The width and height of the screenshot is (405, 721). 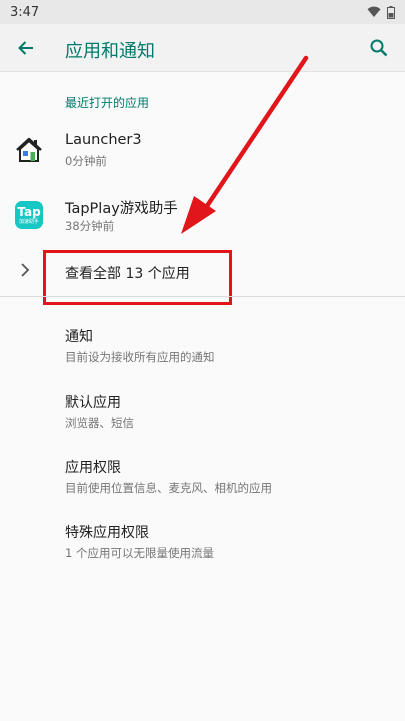 I want to click on app-bar: 应用和通知, so click(x=202, y=48).